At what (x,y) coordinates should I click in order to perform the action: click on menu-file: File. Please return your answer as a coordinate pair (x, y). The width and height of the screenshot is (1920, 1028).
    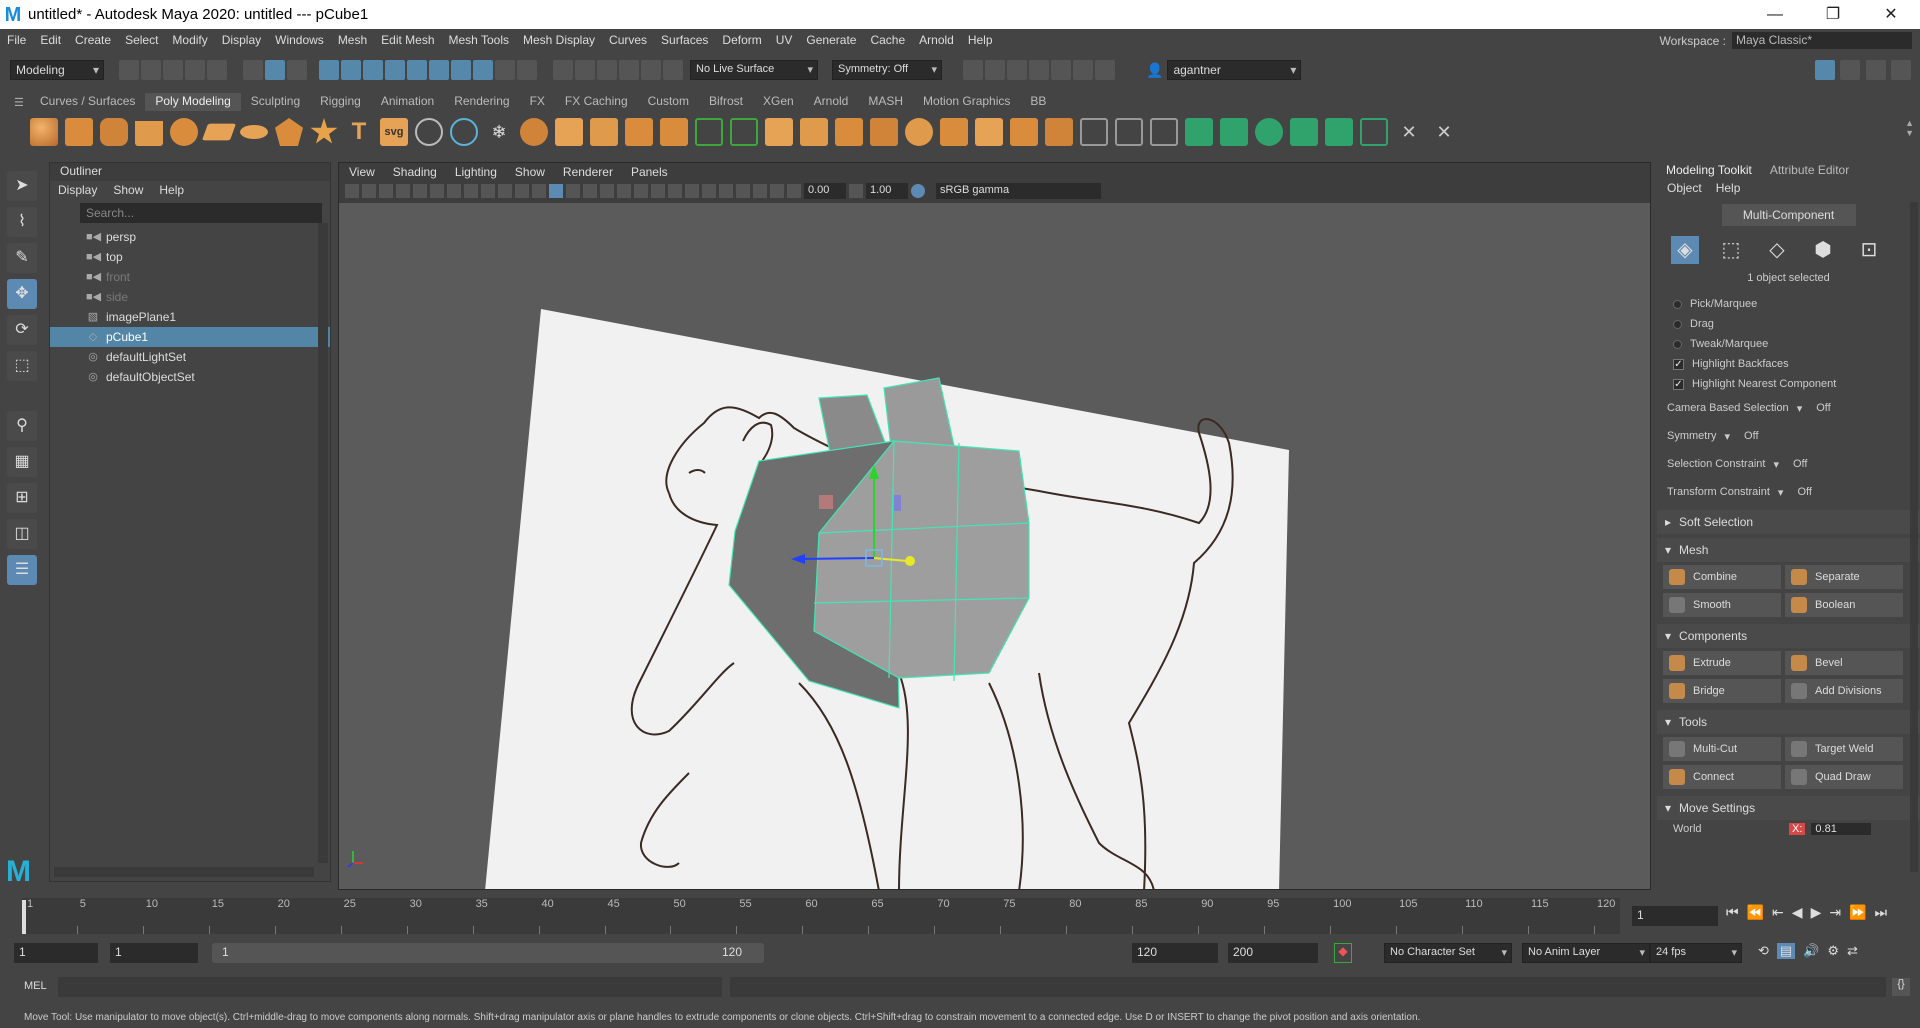
    Looking at the image, I should click on (16, 40).